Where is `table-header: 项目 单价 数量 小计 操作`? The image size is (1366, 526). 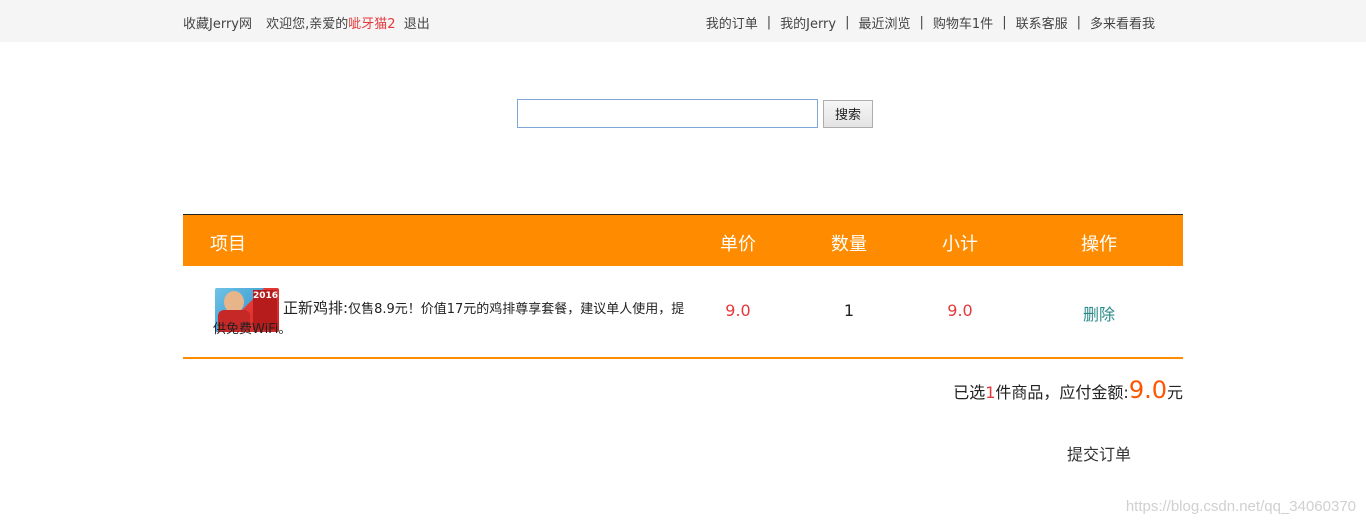
table-header: 项目 单价 数量 小计 操作 is located at coordinates (683, 240).